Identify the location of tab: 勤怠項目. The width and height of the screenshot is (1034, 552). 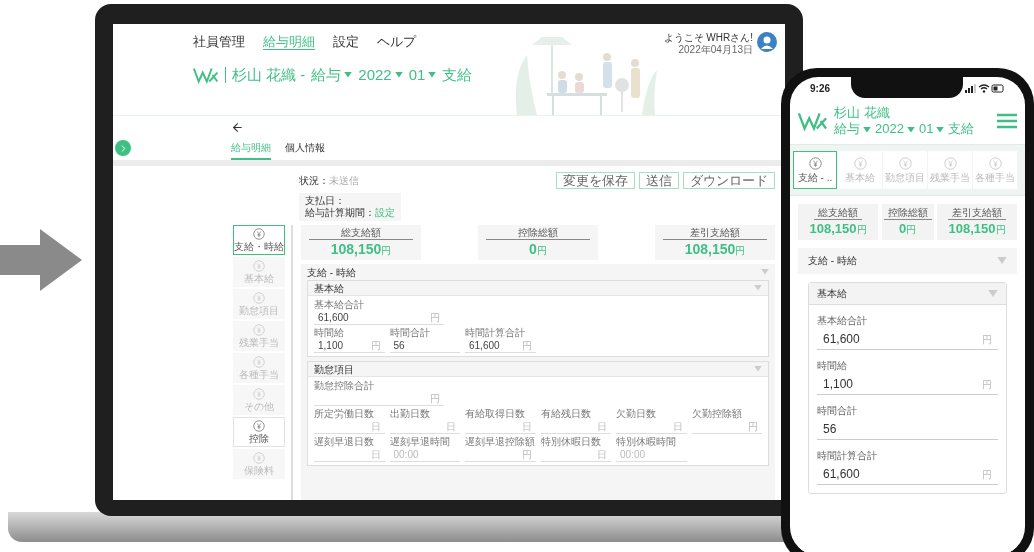
(905, 169).